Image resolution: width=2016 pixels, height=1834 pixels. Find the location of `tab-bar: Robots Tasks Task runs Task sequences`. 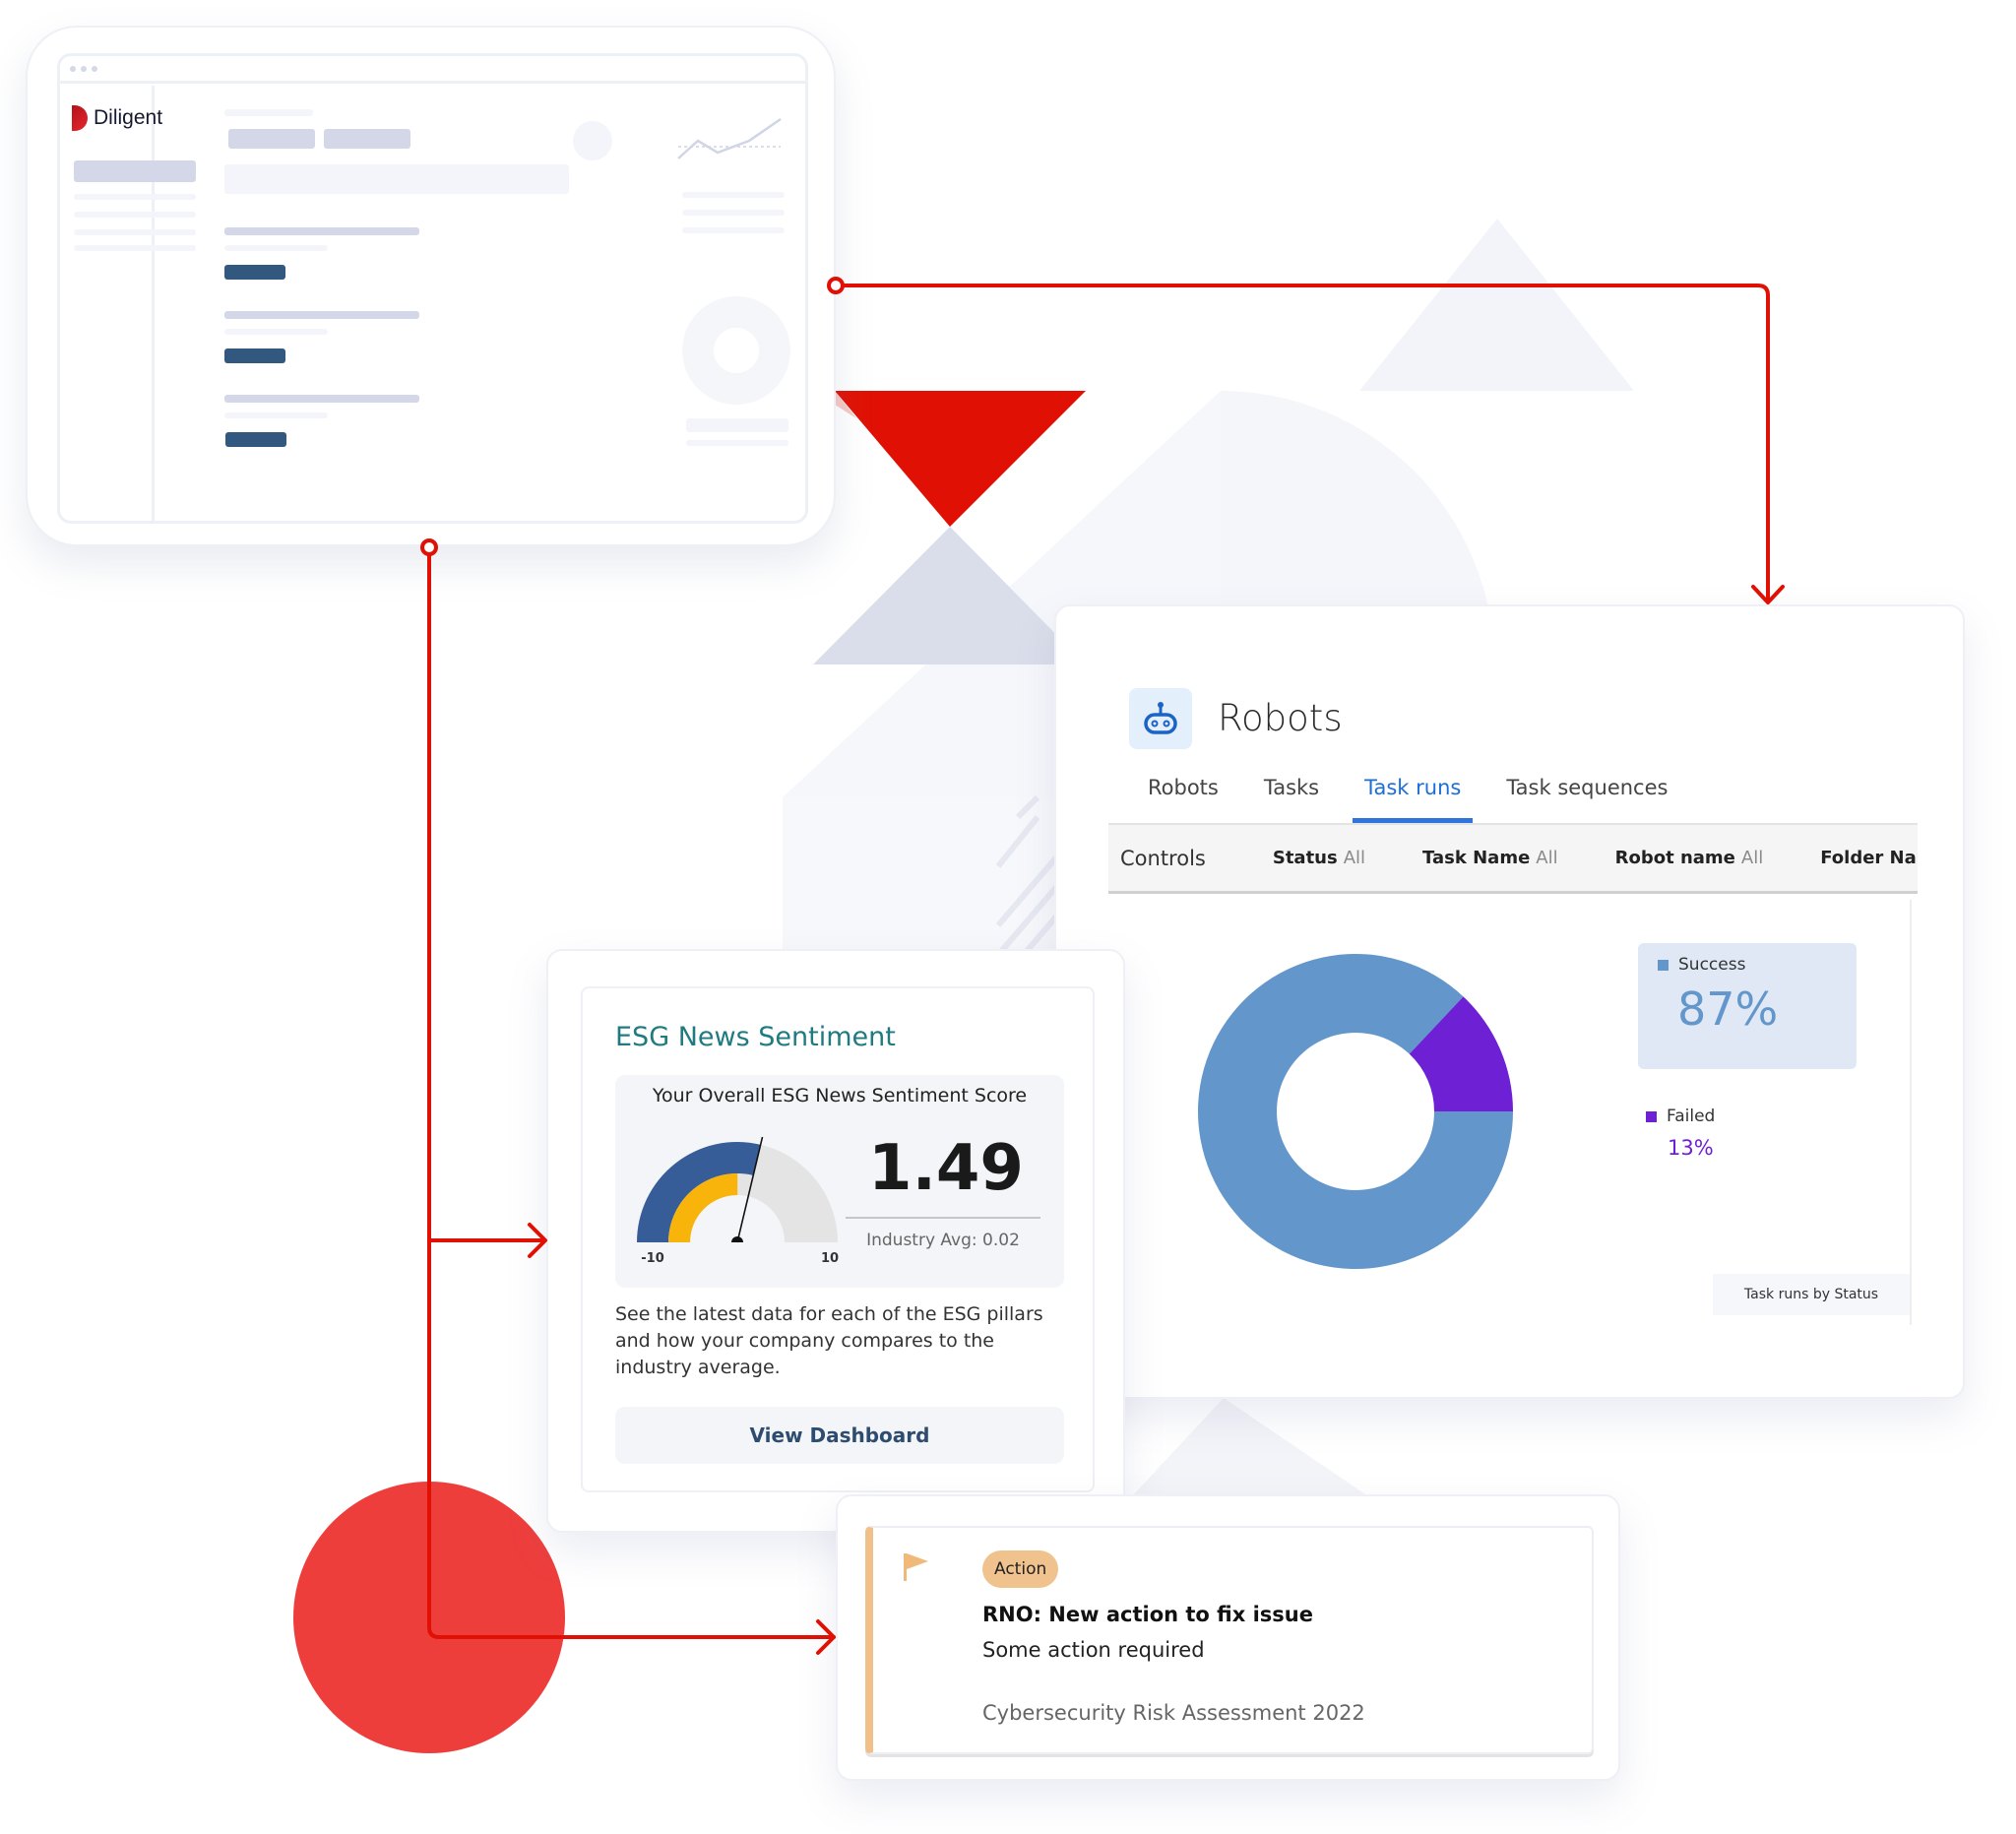

tab-bar: Robots Tasks Task runs Task sequences is located at coordinates (1426, 794).